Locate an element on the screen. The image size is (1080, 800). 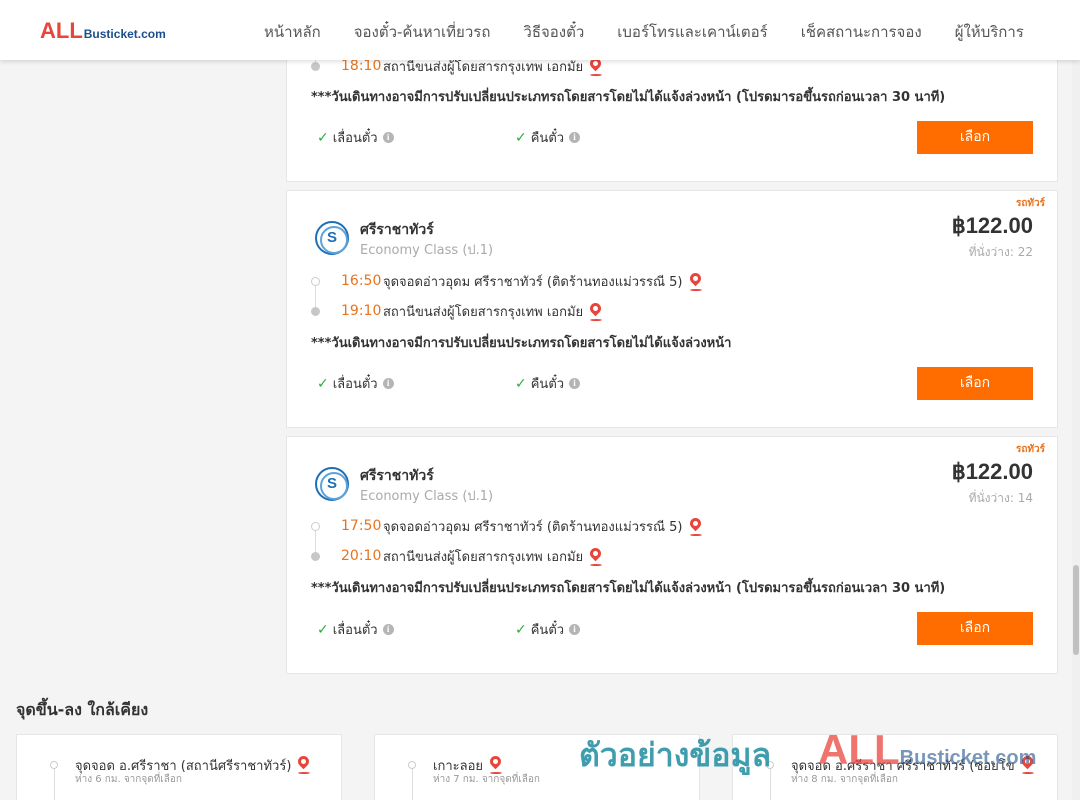
scrollbar-thumb is located at coordinates (1076, 610).